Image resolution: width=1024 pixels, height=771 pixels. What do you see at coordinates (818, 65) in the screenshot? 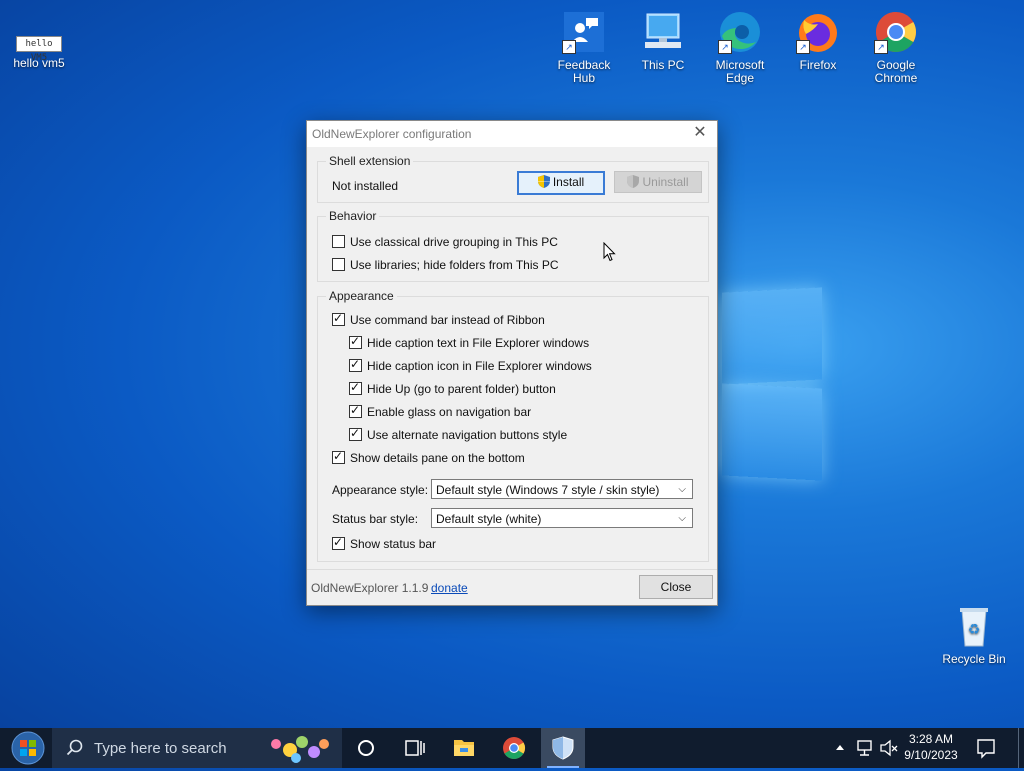
I see `desktop-icon-label: Firefox` at bounding box center [818, 65].